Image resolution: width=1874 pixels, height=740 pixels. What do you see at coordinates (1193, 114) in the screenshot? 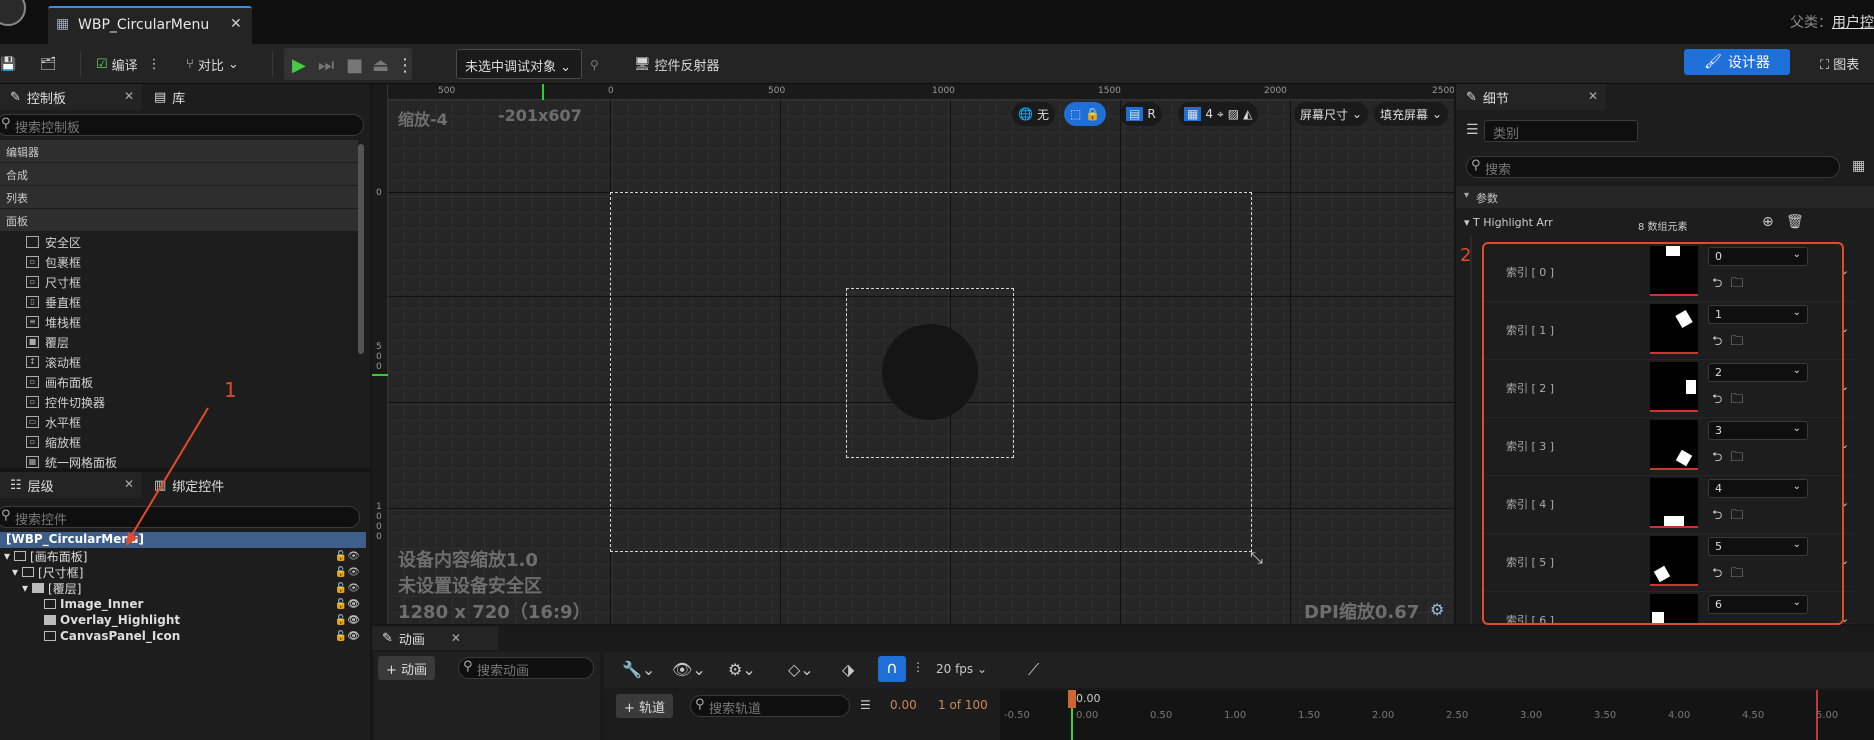
I see `grid-icon: ▦` at bounding box center [1193, 114].